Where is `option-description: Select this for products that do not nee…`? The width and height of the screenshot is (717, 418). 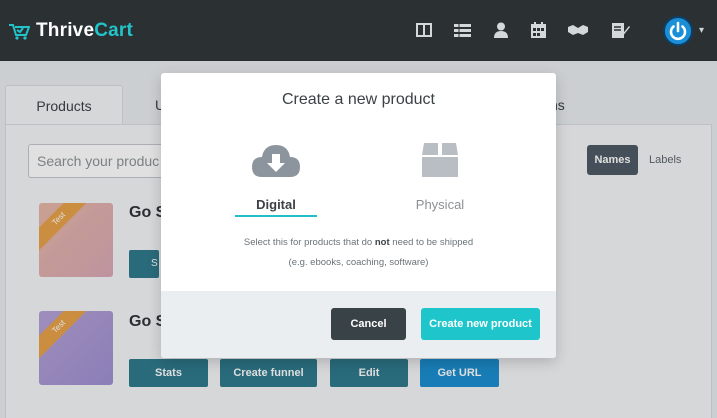
option-description: Select this for products that do not nee… is located at coordinates (358, 242).